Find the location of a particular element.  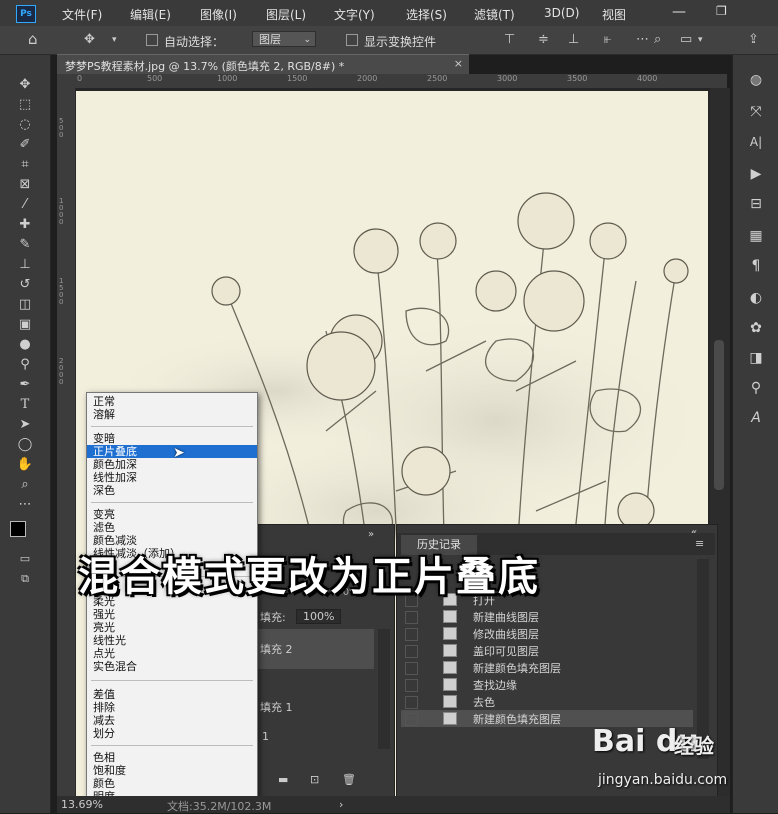

align-middle-icon: ≑ is located at coordinates (543, 39).